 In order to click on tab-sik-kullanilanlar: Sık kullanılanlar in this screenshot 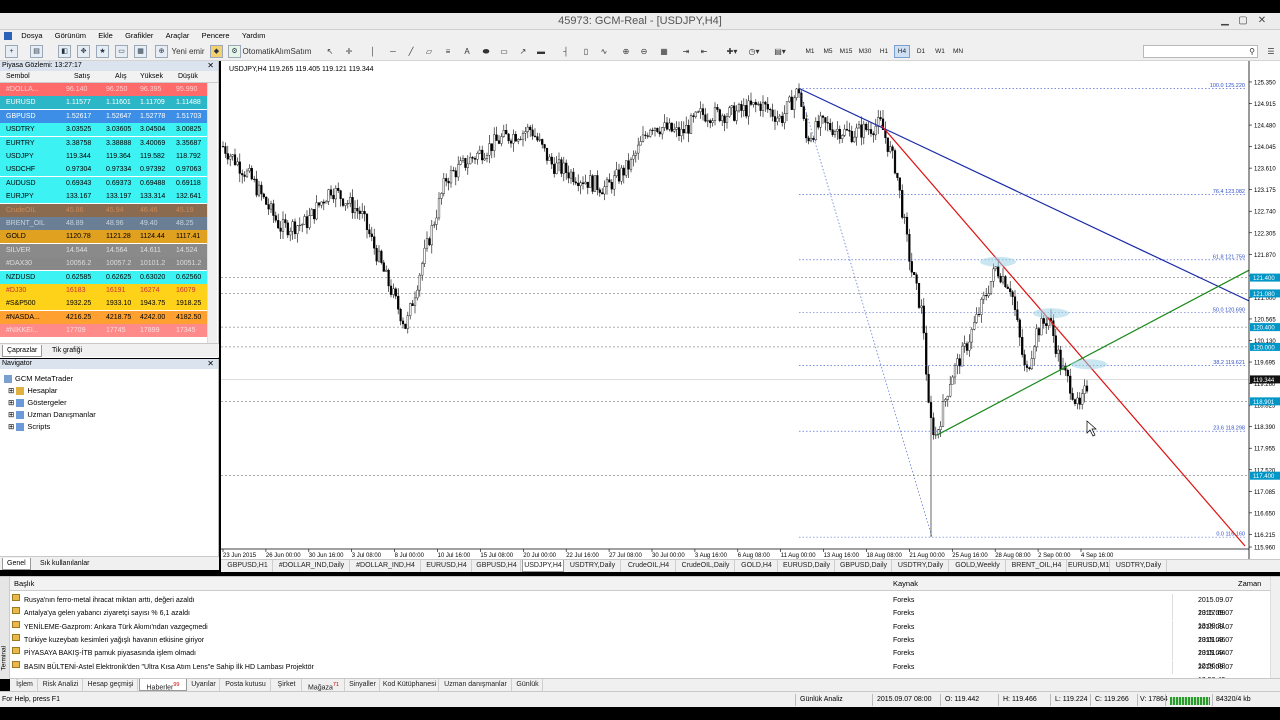, I will do `click(64, 564)`.